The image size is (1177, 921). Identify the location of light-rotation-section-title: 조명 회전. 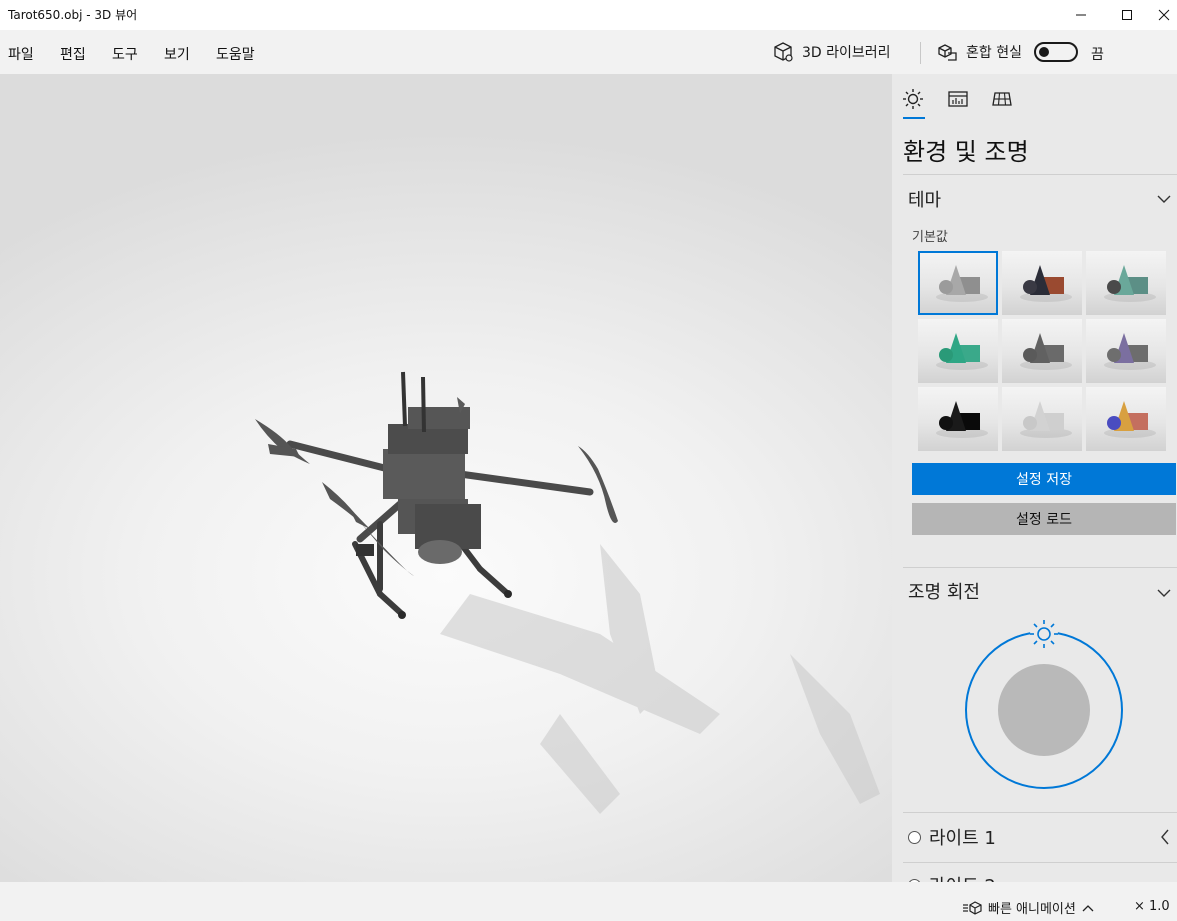
(944, 591).